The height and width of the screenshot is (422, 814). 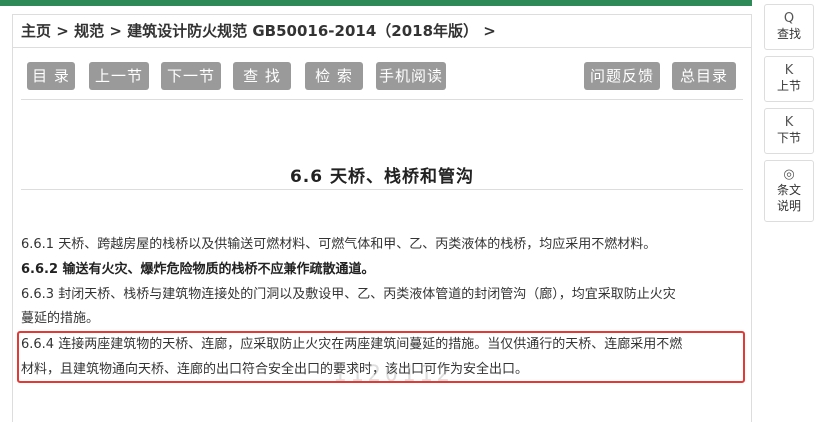 I want to click on sidebar-find-button: Q 查找, so click(x=789, y=27).